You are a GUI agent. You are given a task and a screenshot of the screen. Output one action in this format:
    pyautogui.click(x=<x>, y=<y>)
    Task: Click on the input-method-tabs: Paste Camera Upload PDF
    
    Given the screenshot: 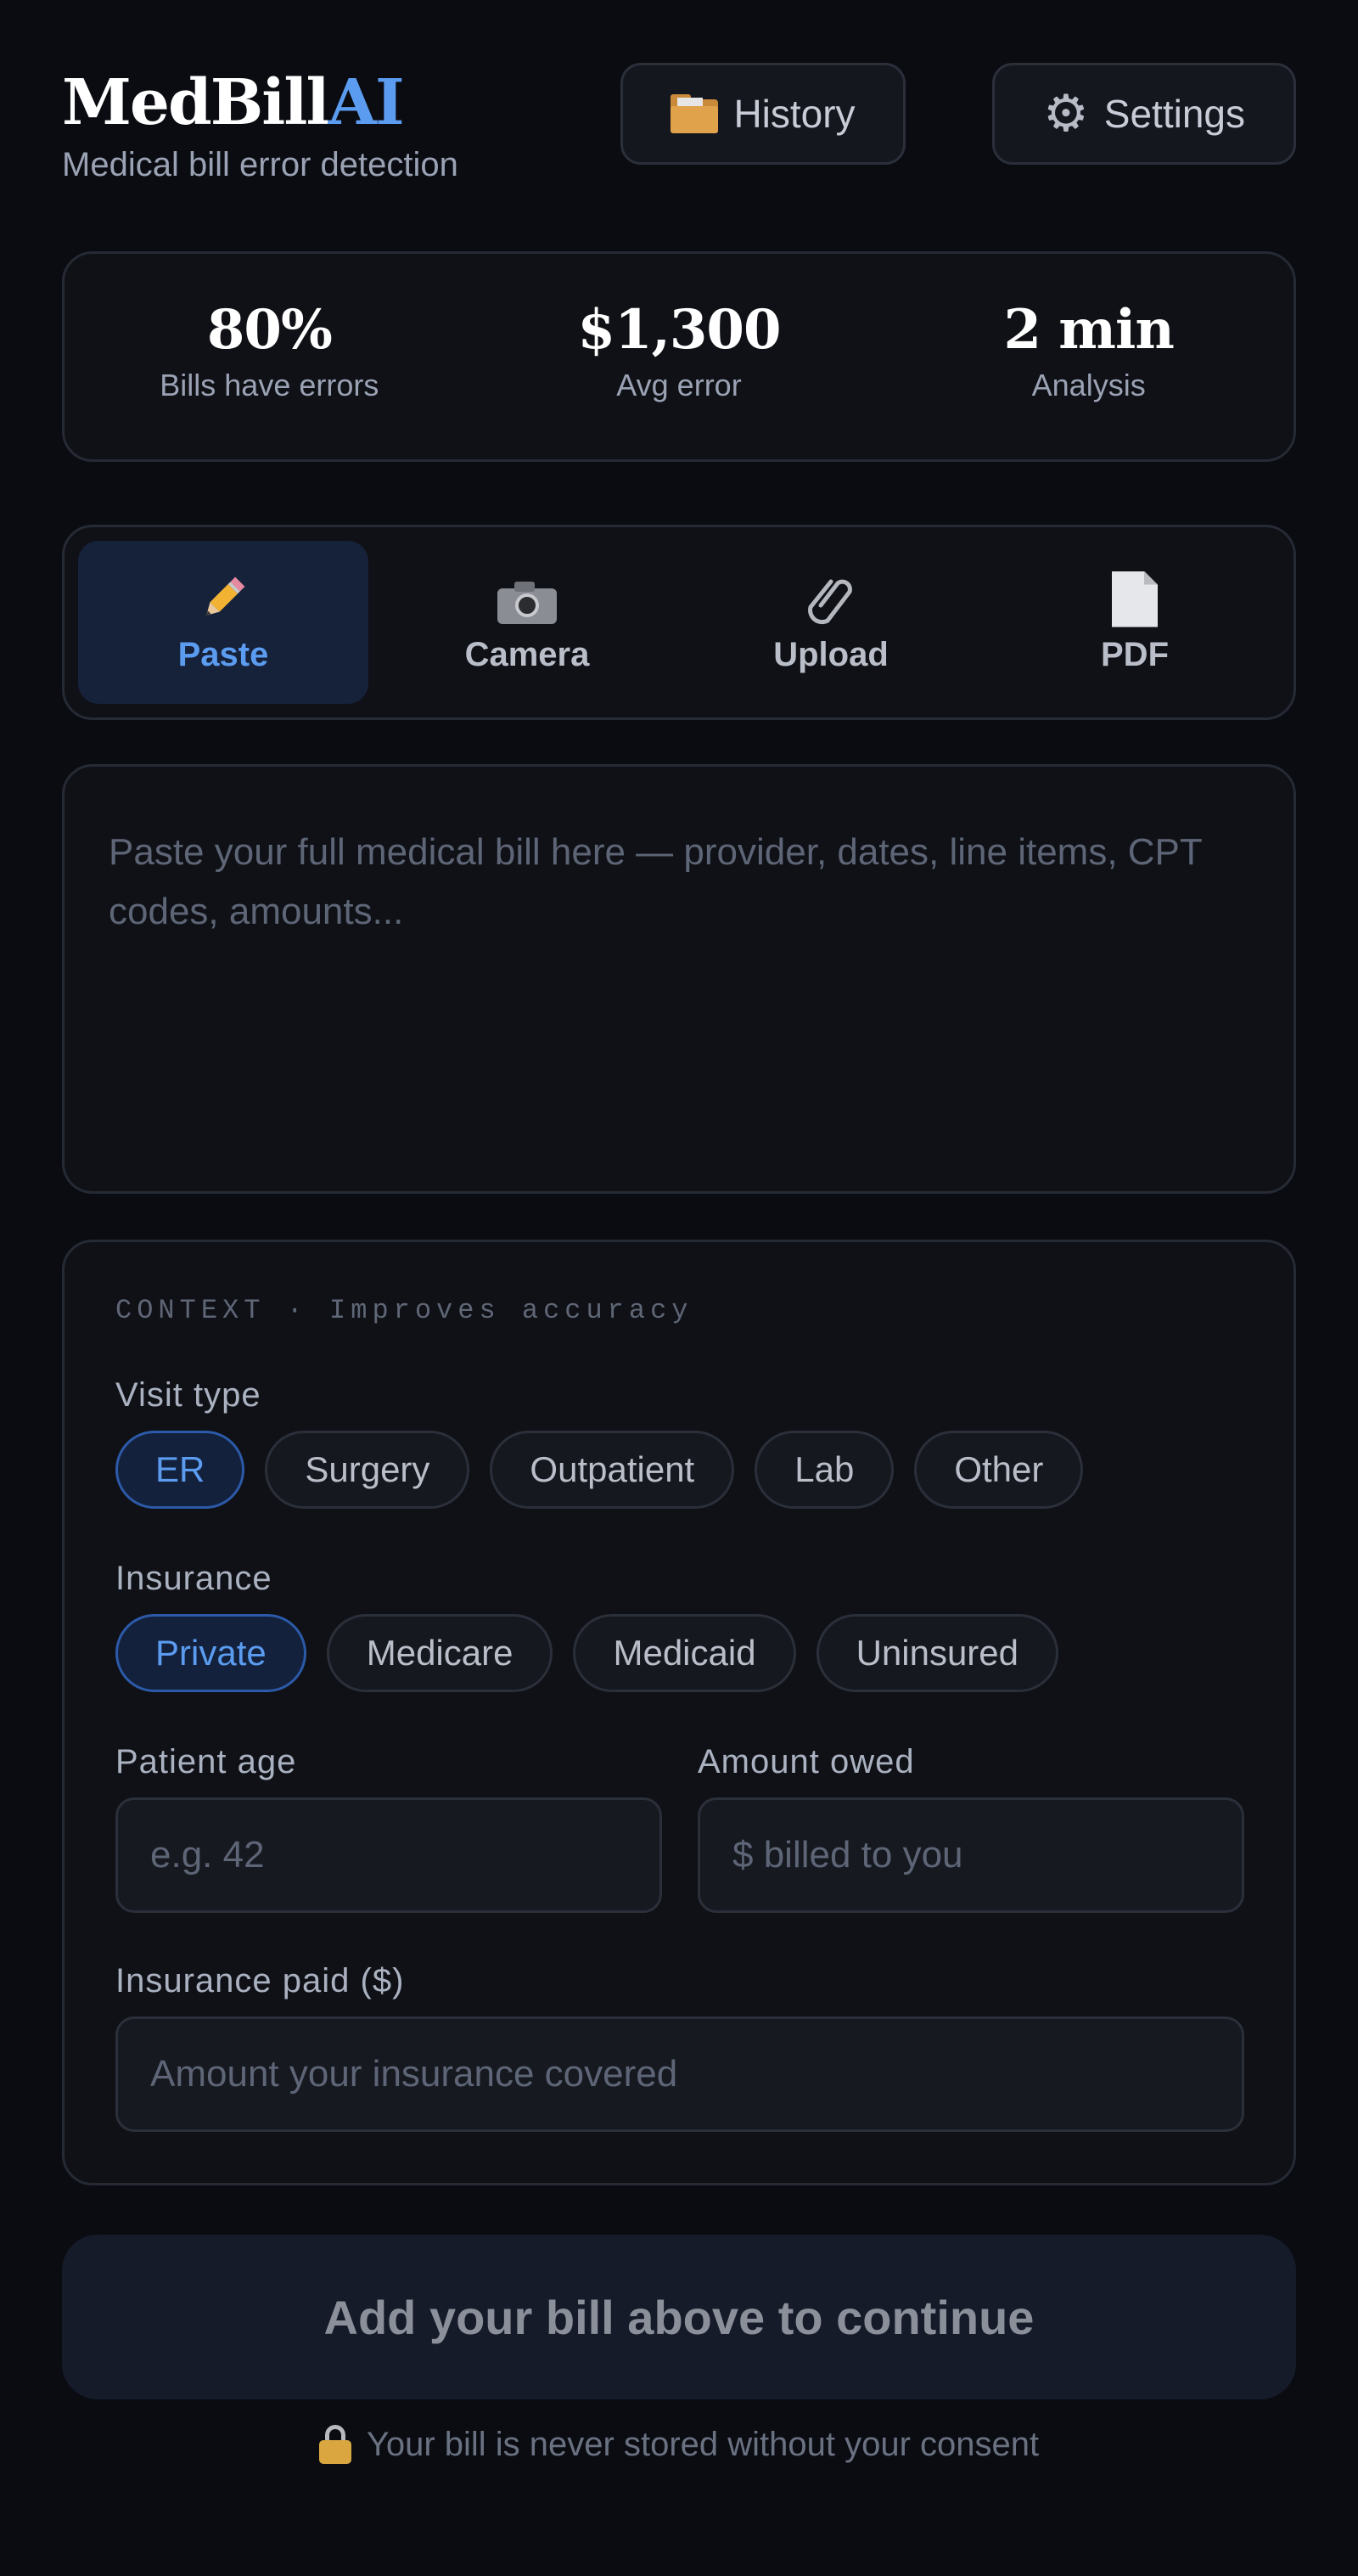 What is the action you would take?
    pyautogui.click(x=679, y=622)
    